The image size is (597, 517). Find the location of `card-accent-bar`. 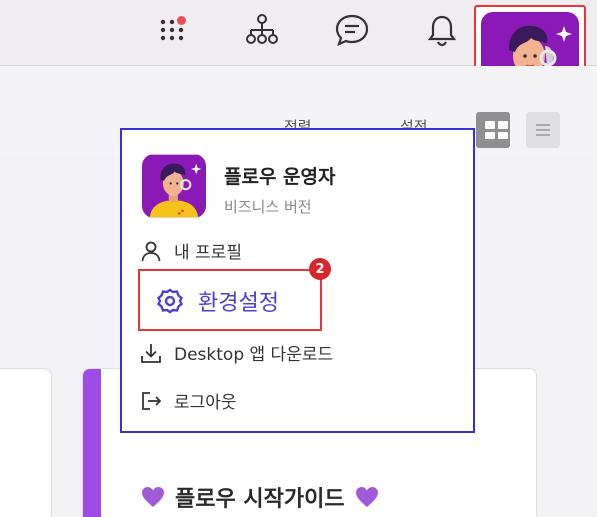

card-accent-bar is located at coordinates (92, 443).